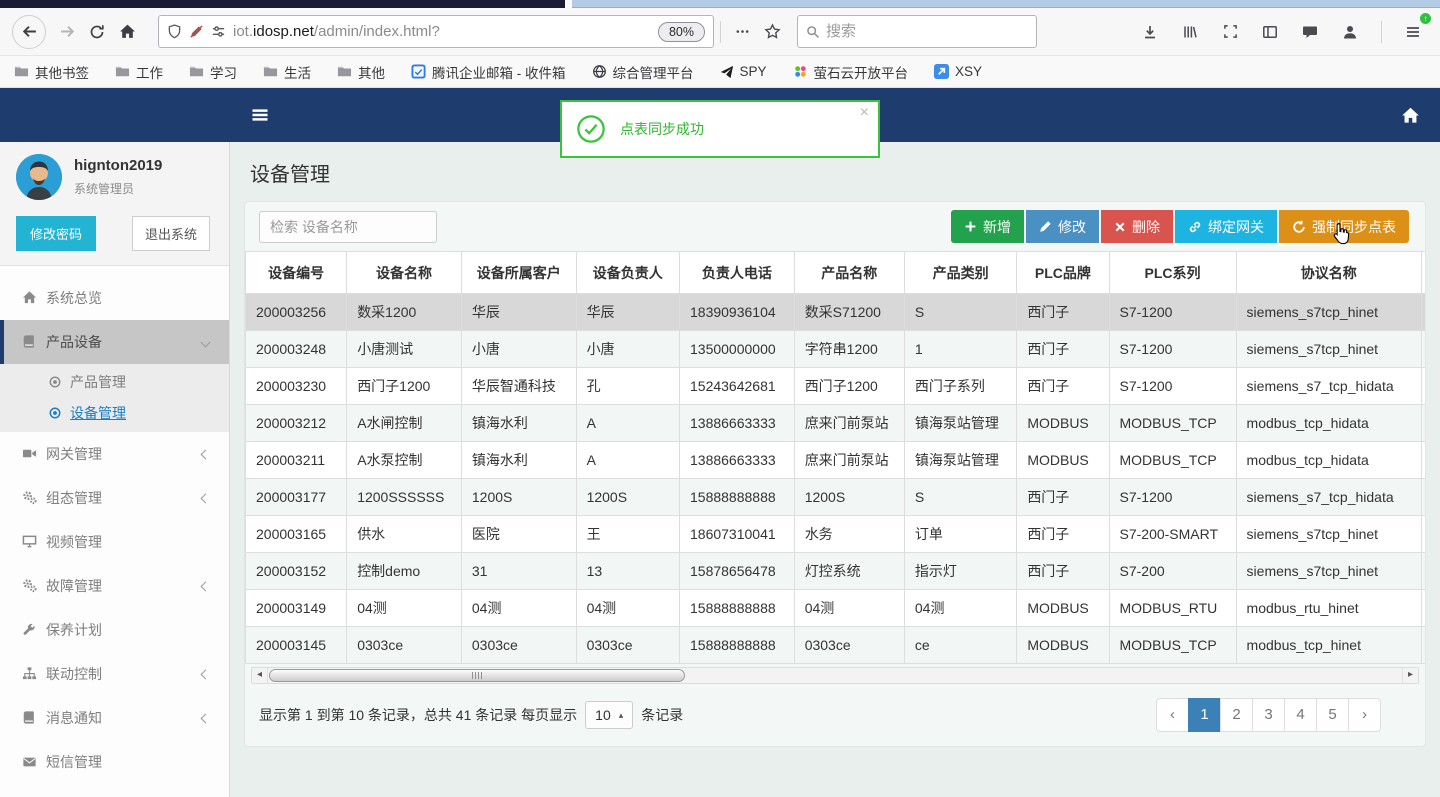 This screenshot has height=797, width=1440. What do you see at coordinates (1332, 715) in the screenshot?
I see `page-button: 5` at bounding box center [1332, 715].